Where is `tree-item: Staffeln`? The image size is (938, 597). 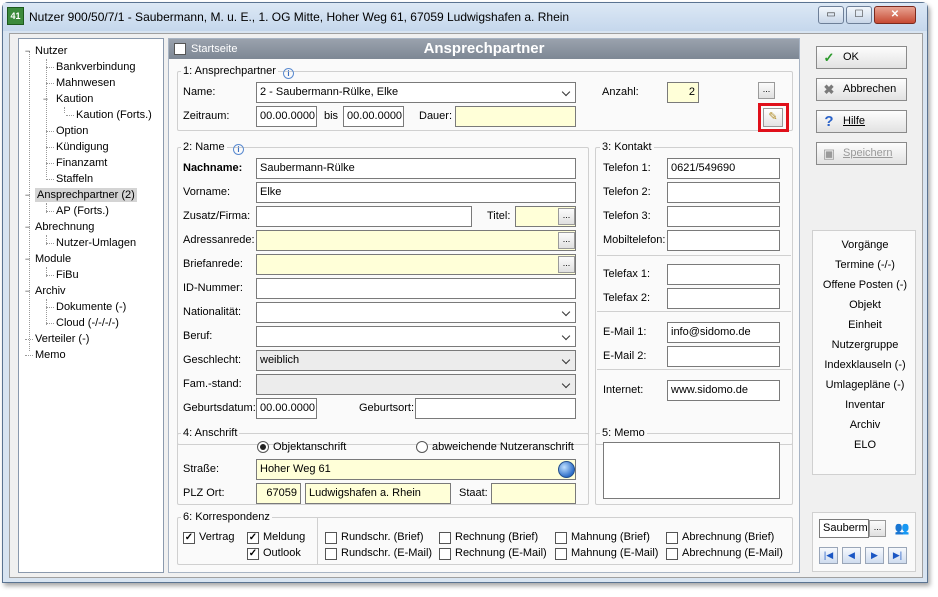
tree-item: Staffeln is located at coordinates (74, 179).